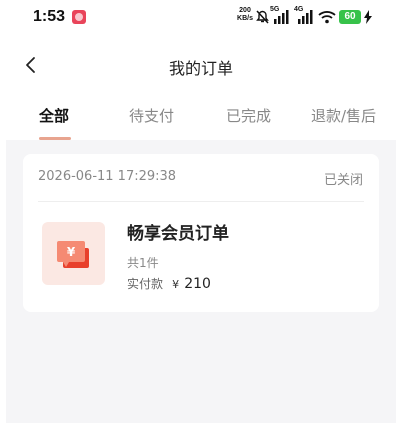 This screenshot has height=423, width=402. I want to click on card-divider, so click(201, 201).